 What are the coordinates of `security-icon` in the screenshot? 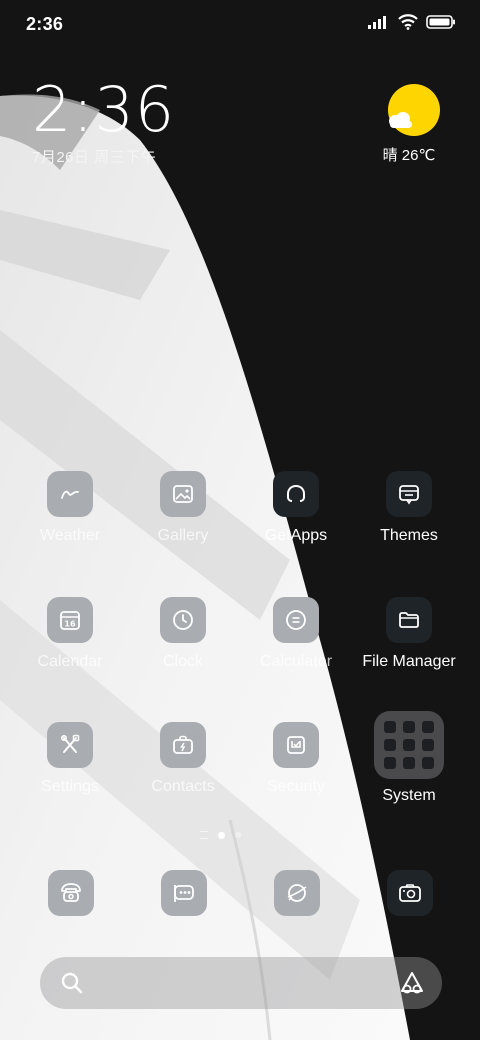 It's located at (296, 745).